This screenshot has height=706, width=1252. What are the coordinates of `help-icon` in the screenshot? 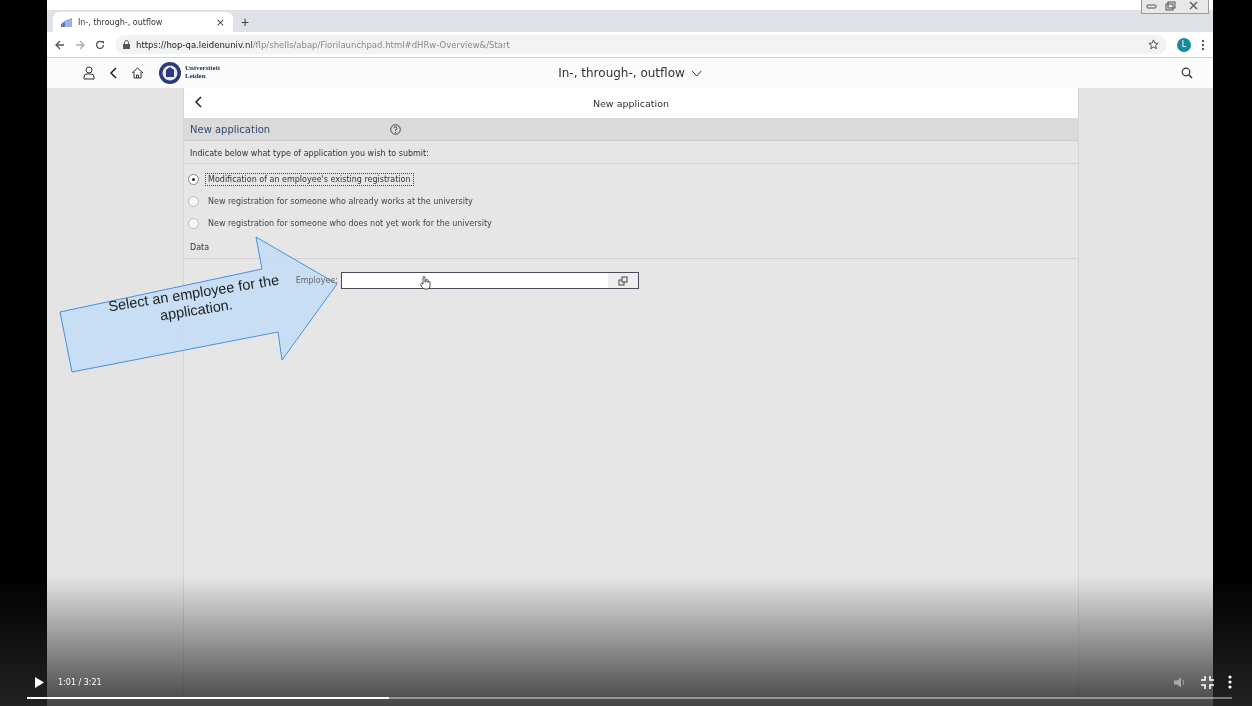 It's located at (395, 129).